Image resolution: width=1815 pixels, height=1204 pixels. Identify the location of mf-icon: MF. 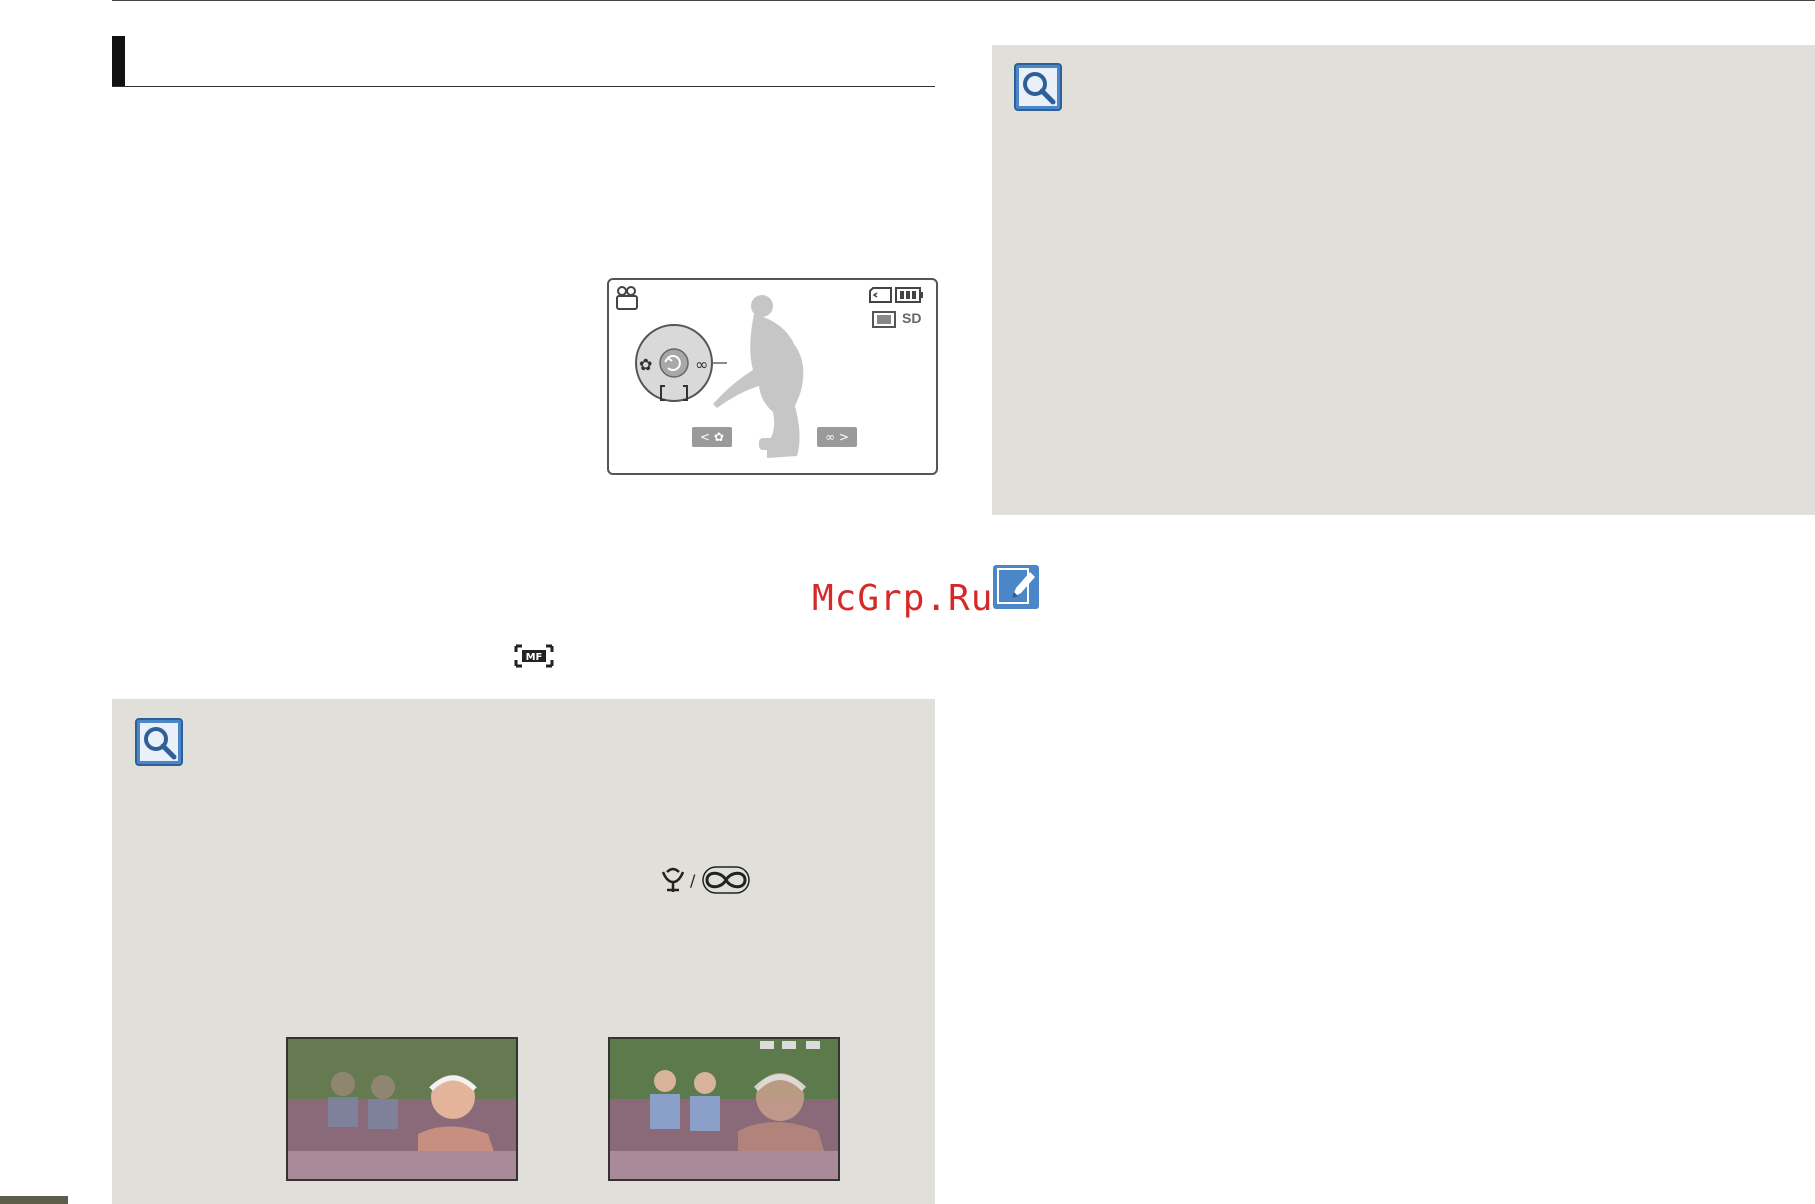
(534, 656).